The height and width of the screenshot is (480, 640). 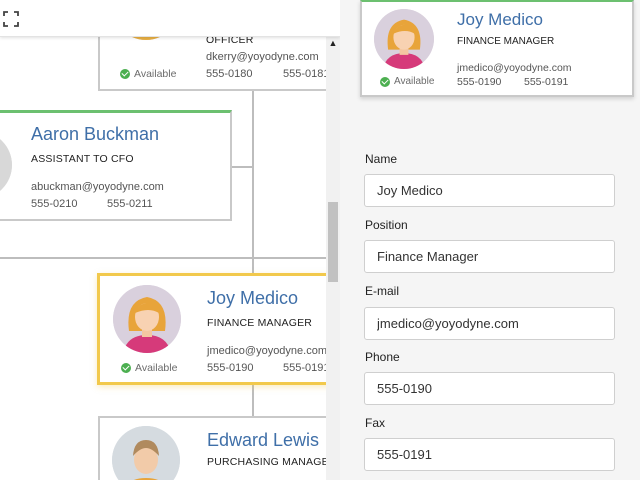 I want to click on detail-title: FINANCE MANAGER, so click(x=506, y=41).